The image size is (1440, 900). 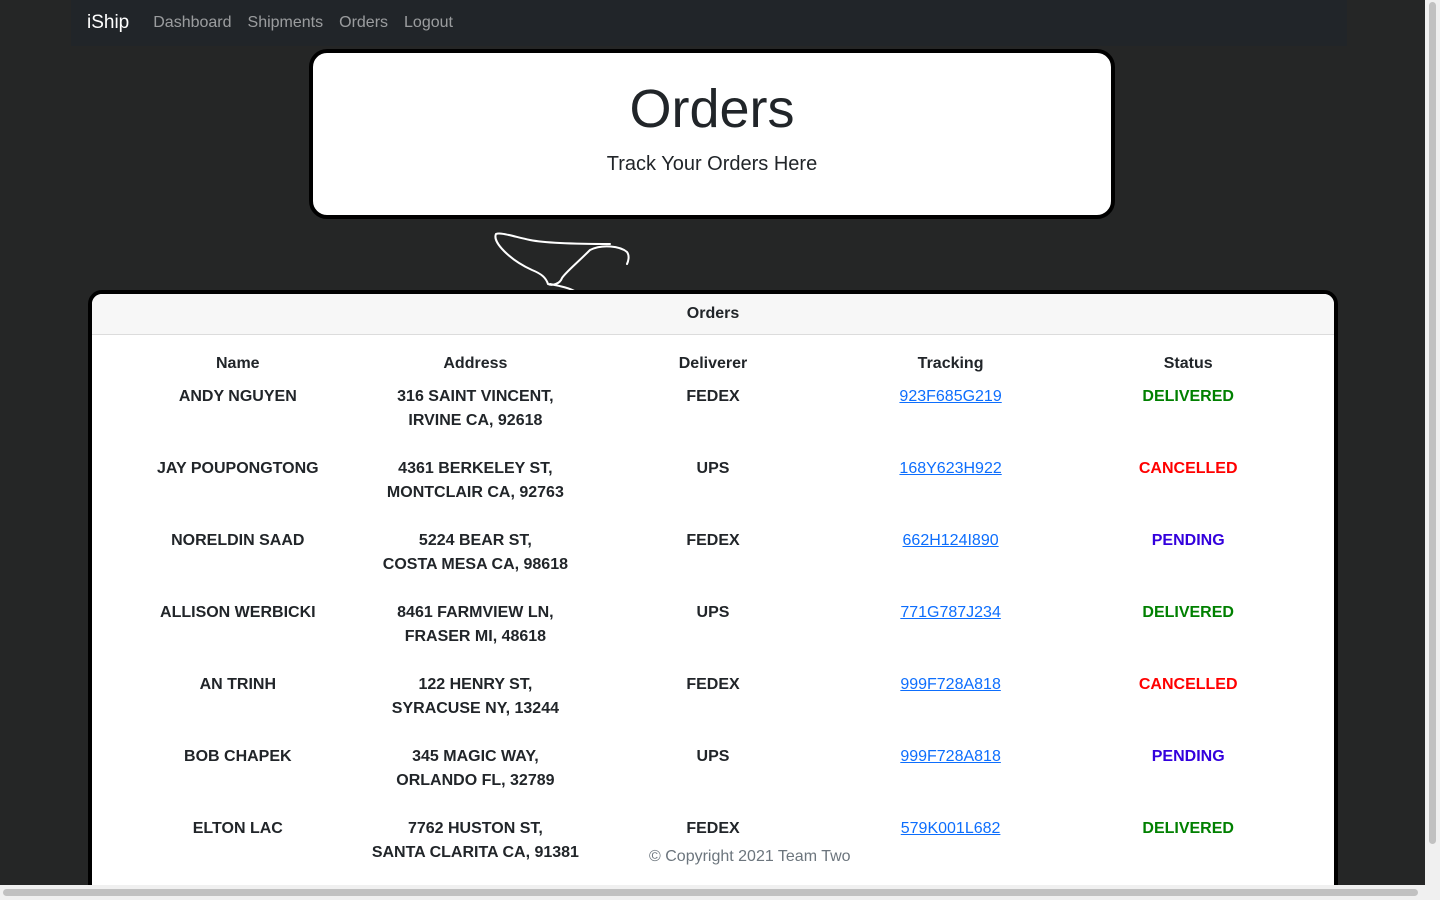 I want to click on address-line2: FRASER MI, 48618, so click(x=475, y=636).